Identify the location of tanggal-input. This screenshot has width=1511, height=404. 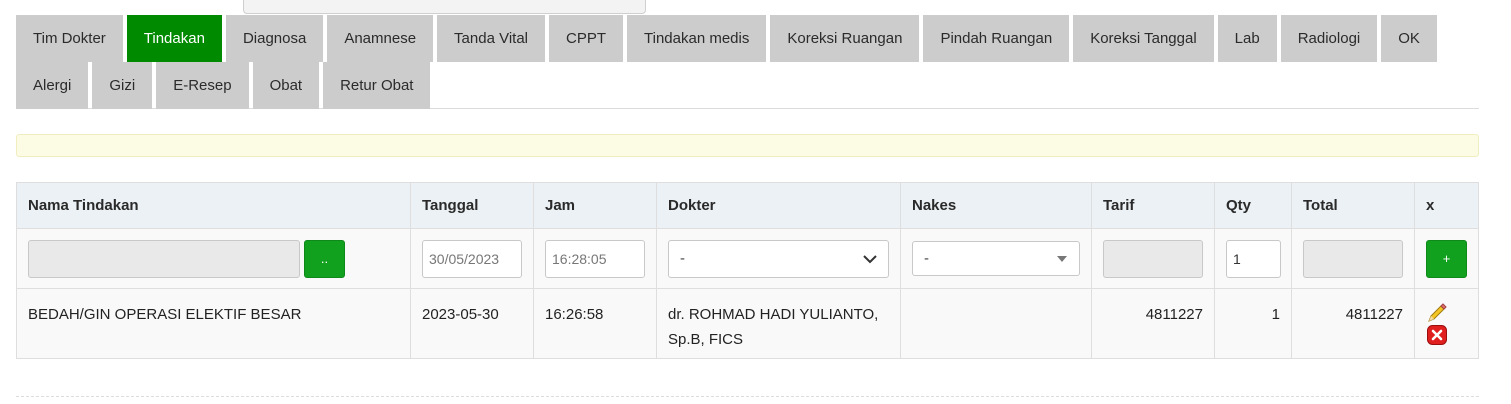
(472, 258).